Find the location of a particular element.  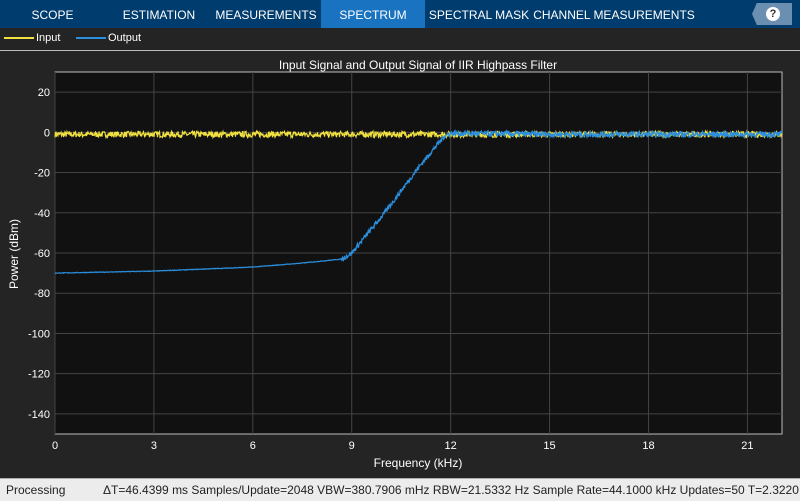

y-tick-label: -40 is located at coordinates (42, 214).